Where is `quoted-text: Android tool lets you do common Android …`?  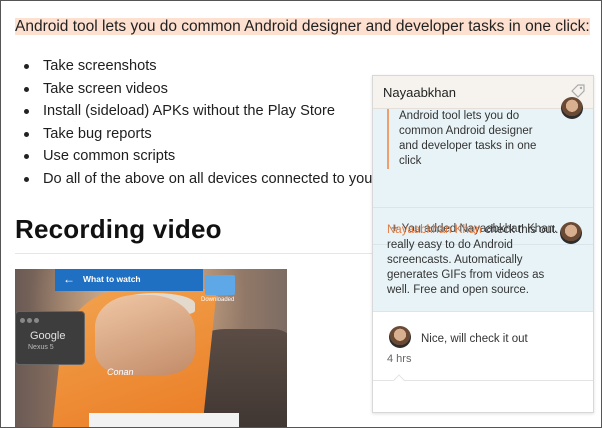
quoted-text: Android tool lets you do common Android … is located at coordinates (462, 139).